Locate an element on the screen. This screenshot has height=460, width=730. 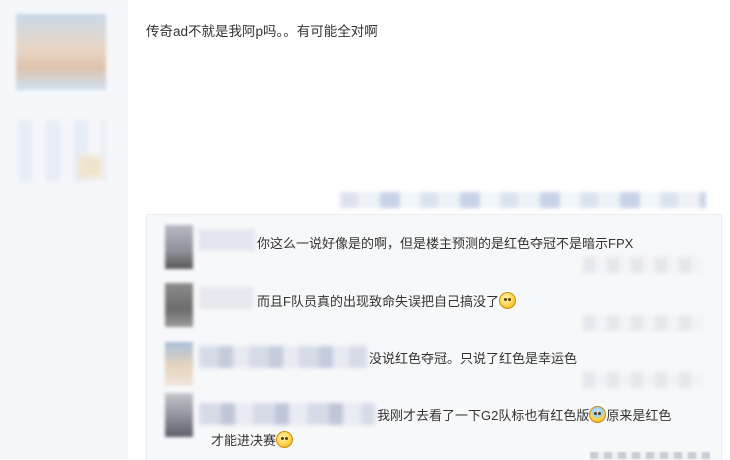
avatar is located at coordinates (61, 52).